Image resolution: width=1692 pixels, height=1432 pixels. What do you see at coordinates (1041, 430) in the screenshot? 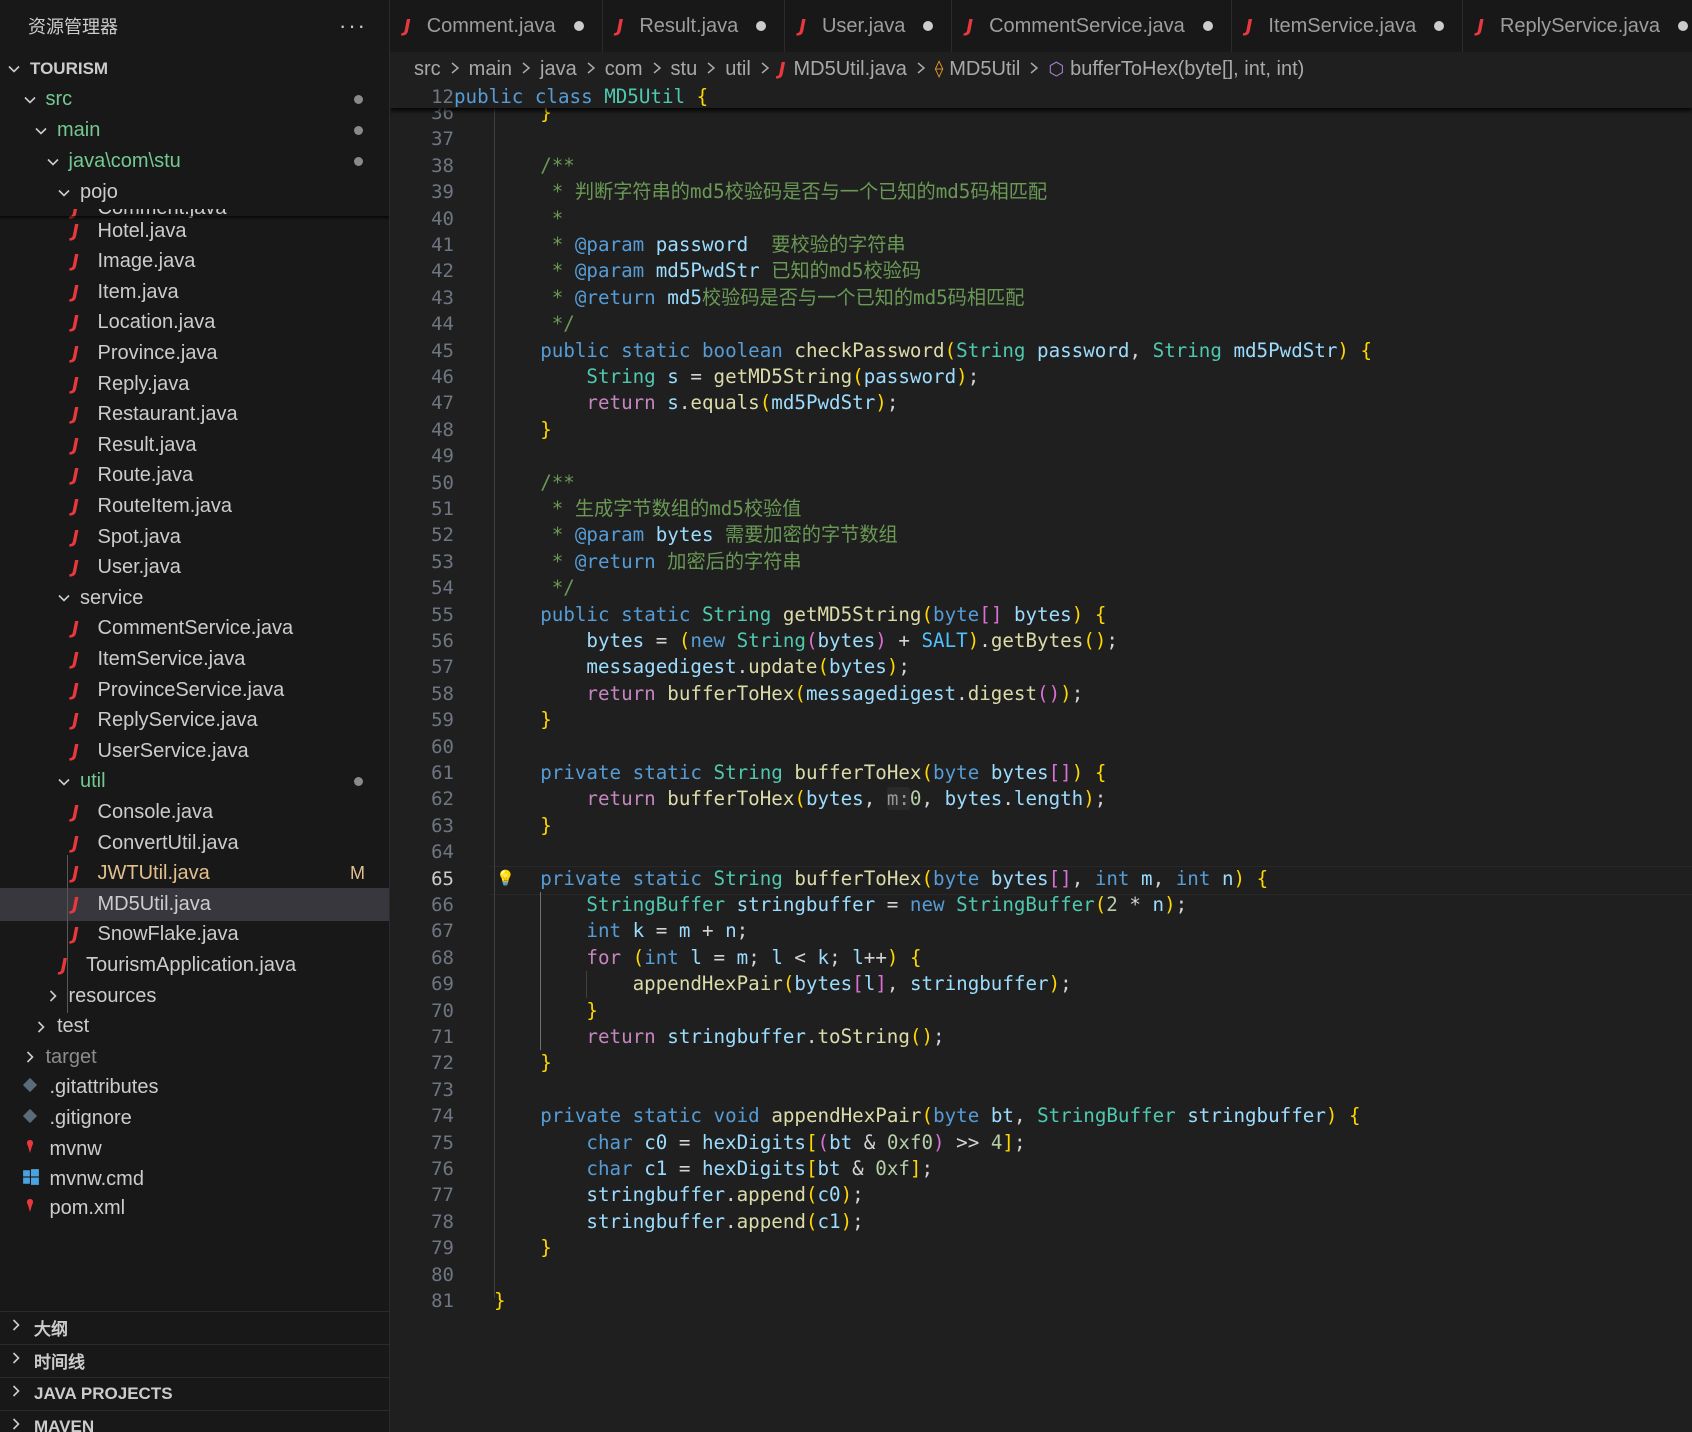
I see `code-line: 48 }` at bounding box center [1041, 430].